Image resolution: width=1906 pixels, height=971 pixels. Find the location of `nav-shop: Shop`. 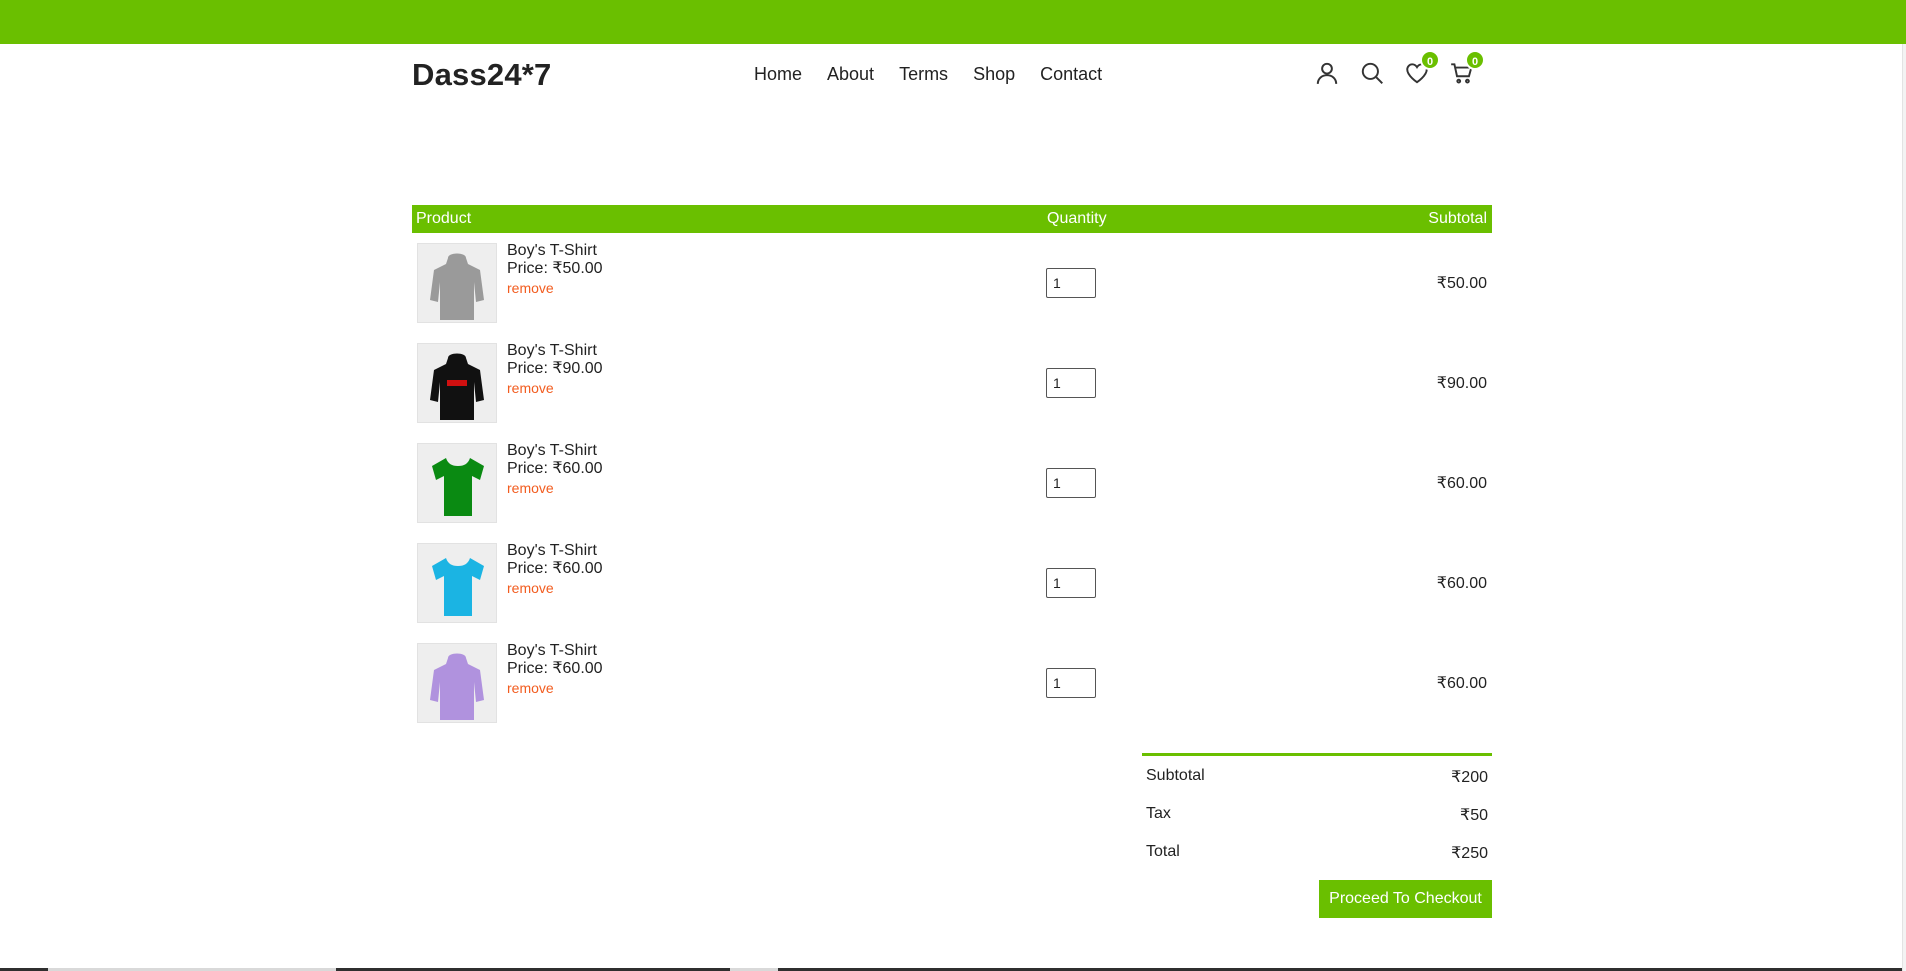

nav-shop: Shop is located at coordinates (994, 74).